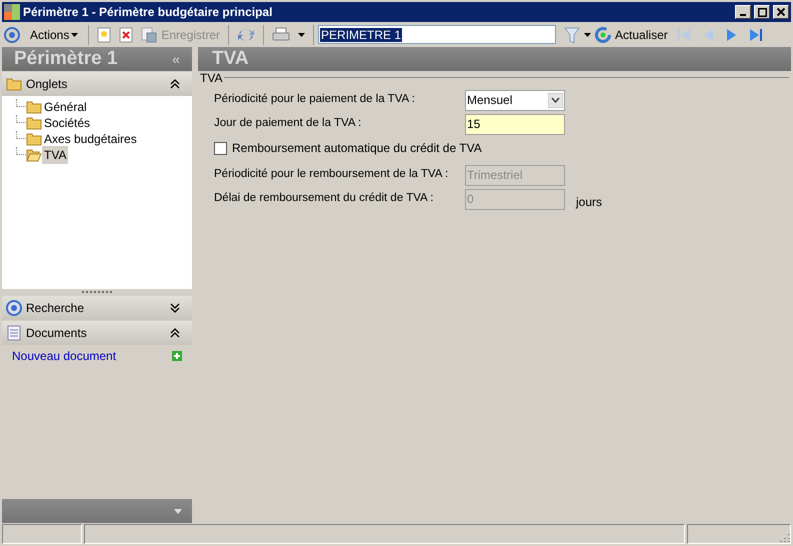 The width and height of the screenshot is (793, 546). I want to click on save-icon, so click(149, 34).